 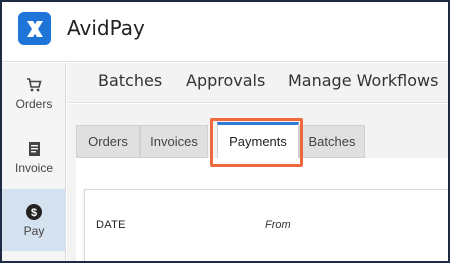 What do you see at coordinates (225, 80) in the screenshot?
I see `nav-approvals: Approvals` at bounding box center [225, 80].